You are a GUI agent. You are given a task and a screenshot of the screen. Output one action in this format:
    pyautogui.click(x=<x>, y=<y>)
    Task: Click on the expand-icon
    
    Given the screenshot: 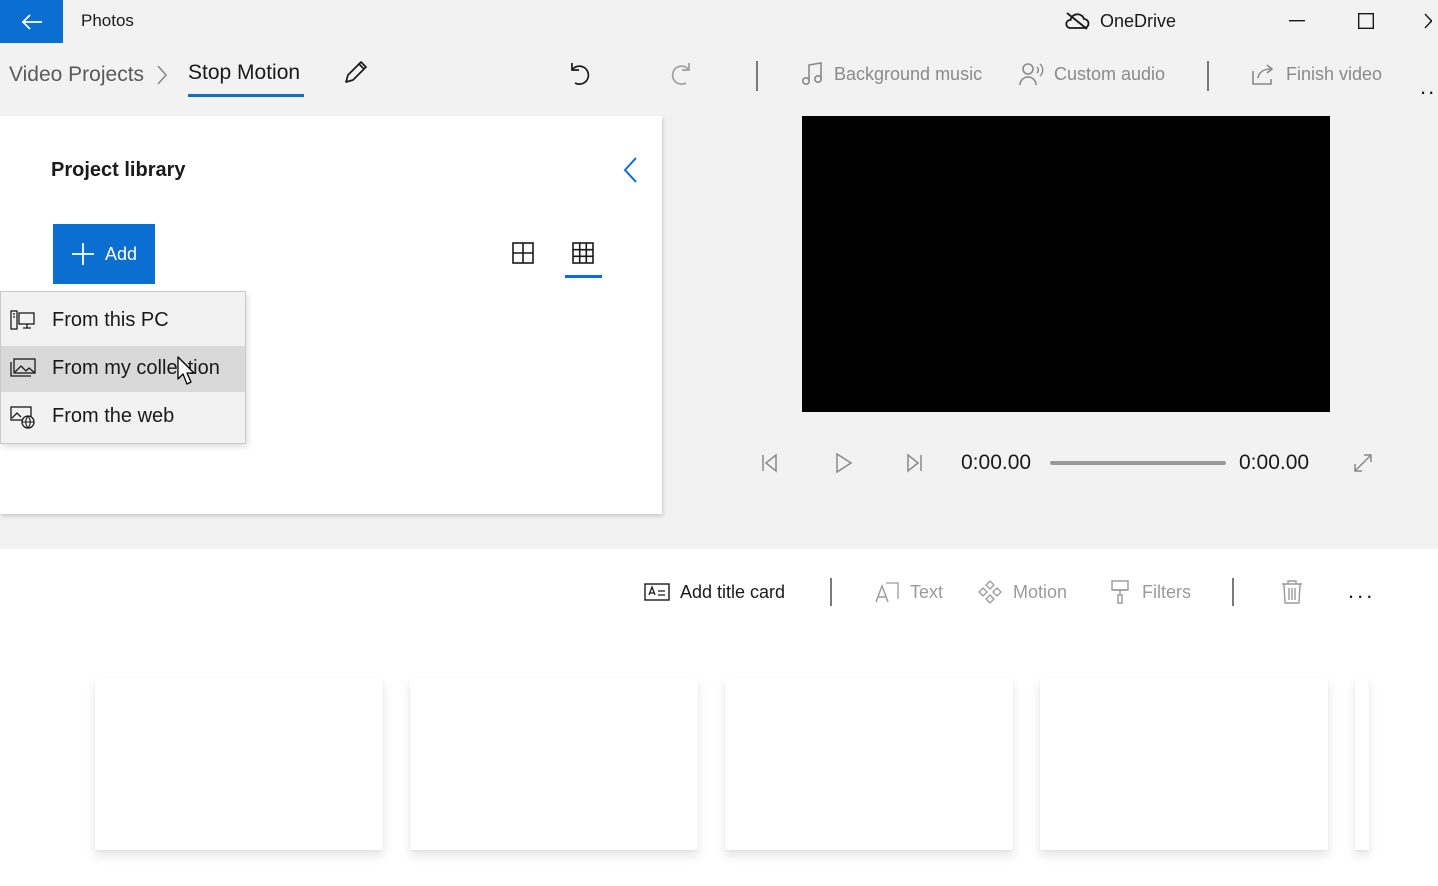 What is the action you would take?
    pyautogui.click(x=1363, y=463)
    